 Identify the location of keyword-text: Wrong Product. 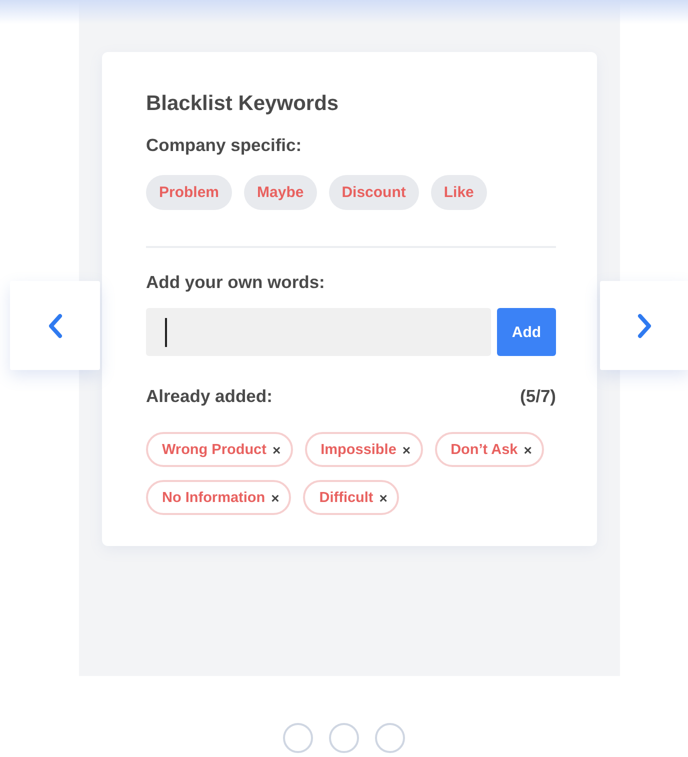
(214, 450).